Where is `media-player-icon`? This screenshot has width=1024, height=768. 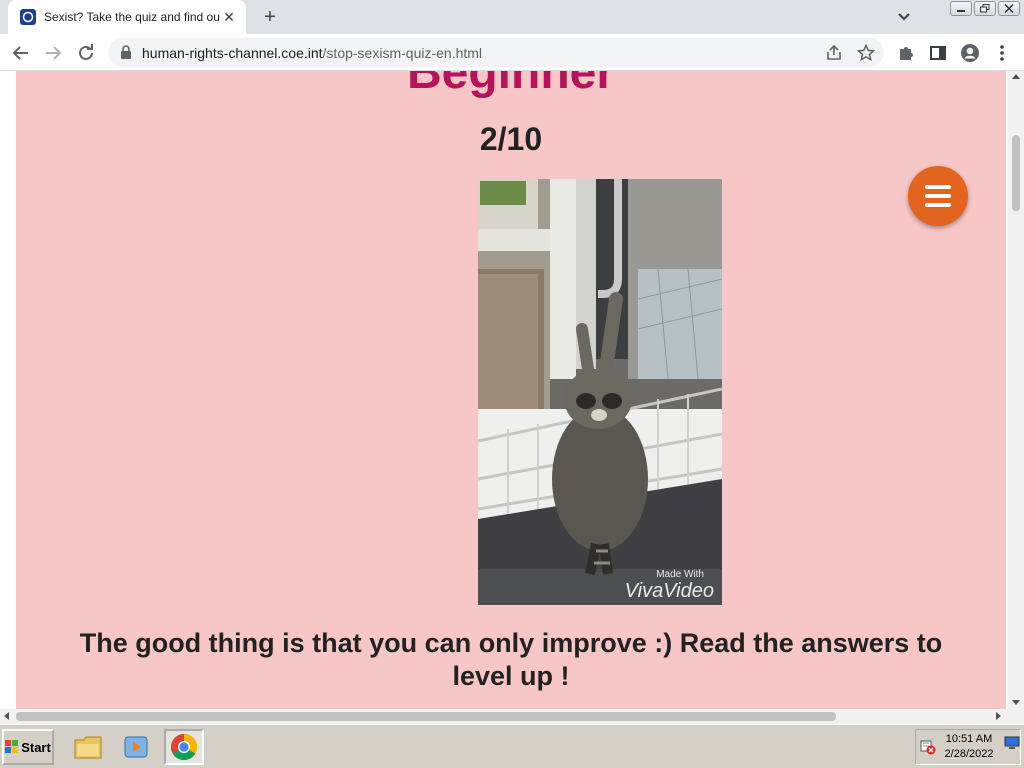 media-player-icon is located at coordinates (136, 747).